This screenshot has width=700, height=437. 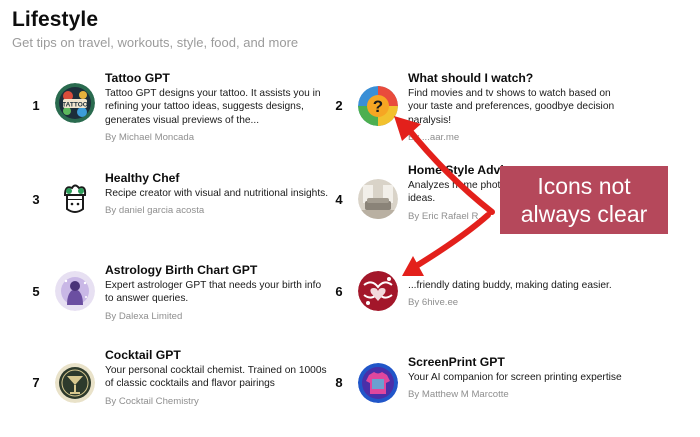 What do you see at coordinates (36, 291) in the screenshot?
I see `item-rank: 5` at bounding box center [36, 291].